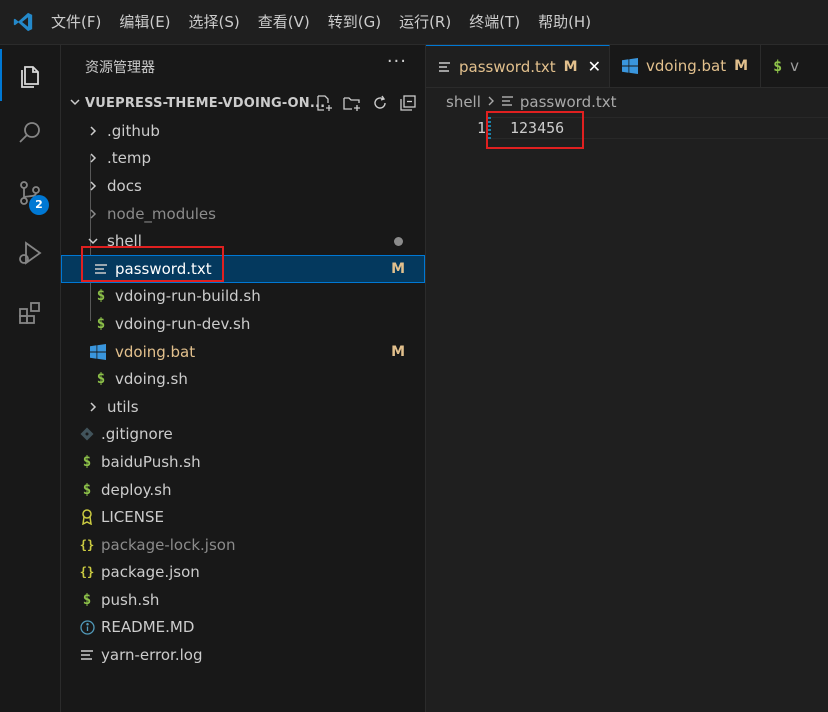 The image size is (828, 712). I want to click on menu-edit: 编辑(E), so click(144, 22).